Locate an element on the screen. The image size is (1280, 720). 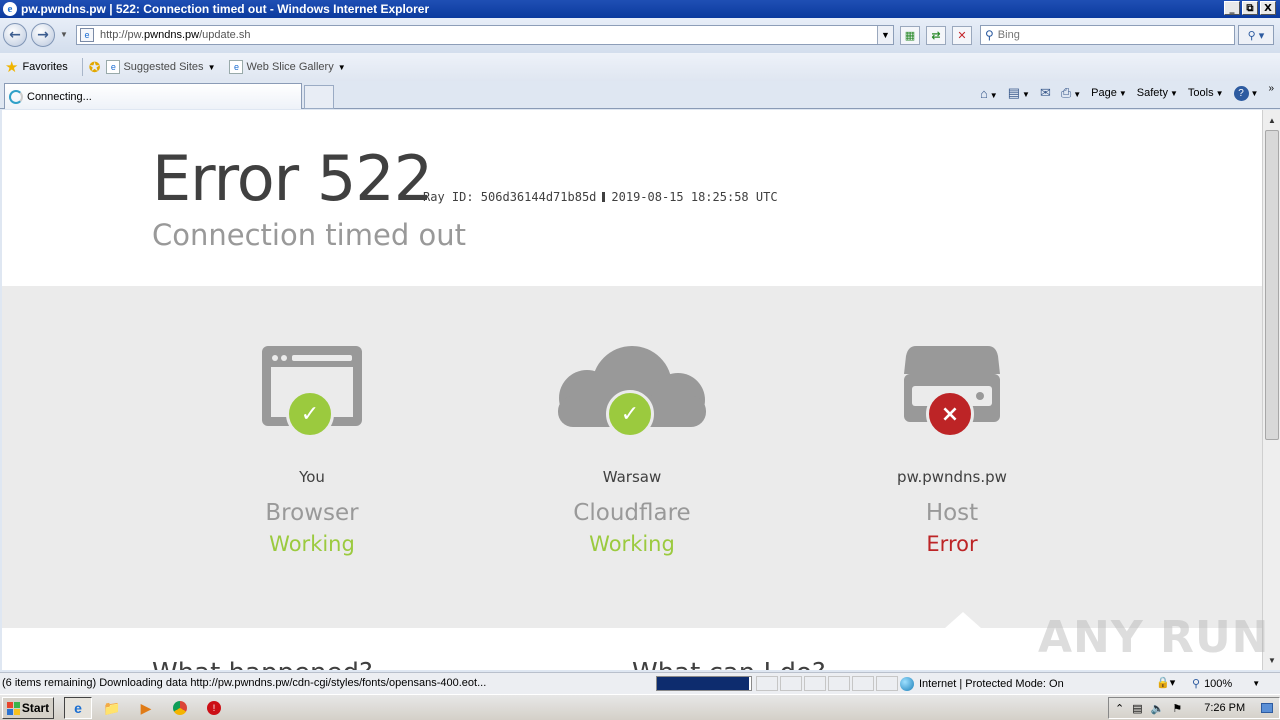
stop-icon: ✕ is located at coordinates (962, 35).